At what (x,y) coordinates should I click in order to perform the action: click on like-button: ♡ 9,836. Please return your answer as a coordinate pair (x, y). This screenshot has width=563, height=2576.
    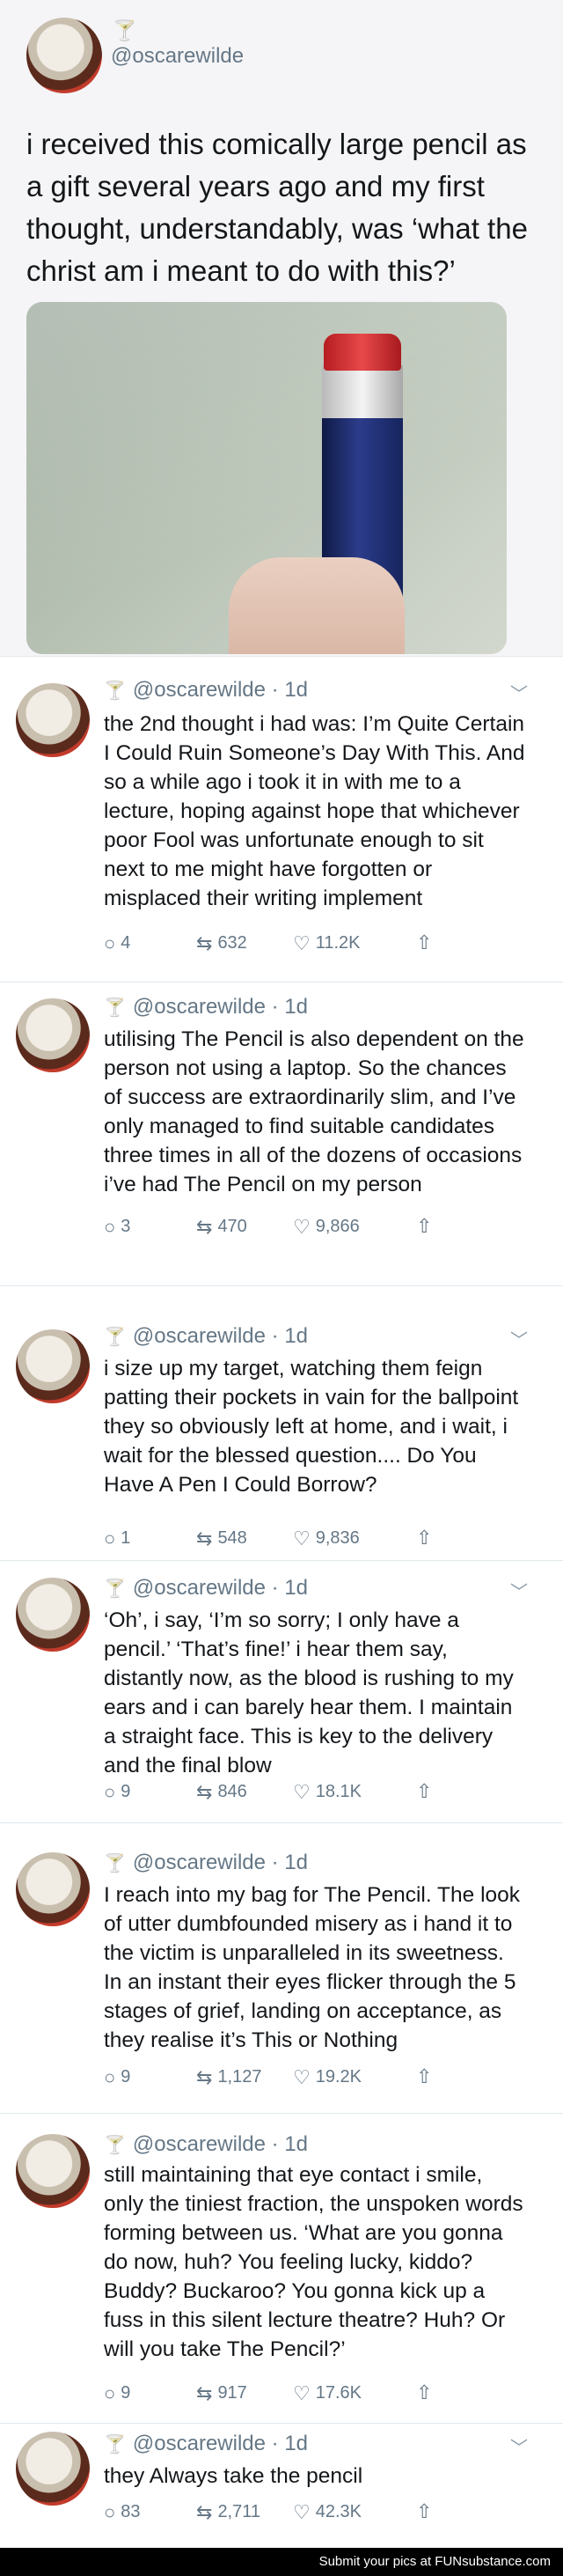
    Looking at the image, I should click on (326, 1538).